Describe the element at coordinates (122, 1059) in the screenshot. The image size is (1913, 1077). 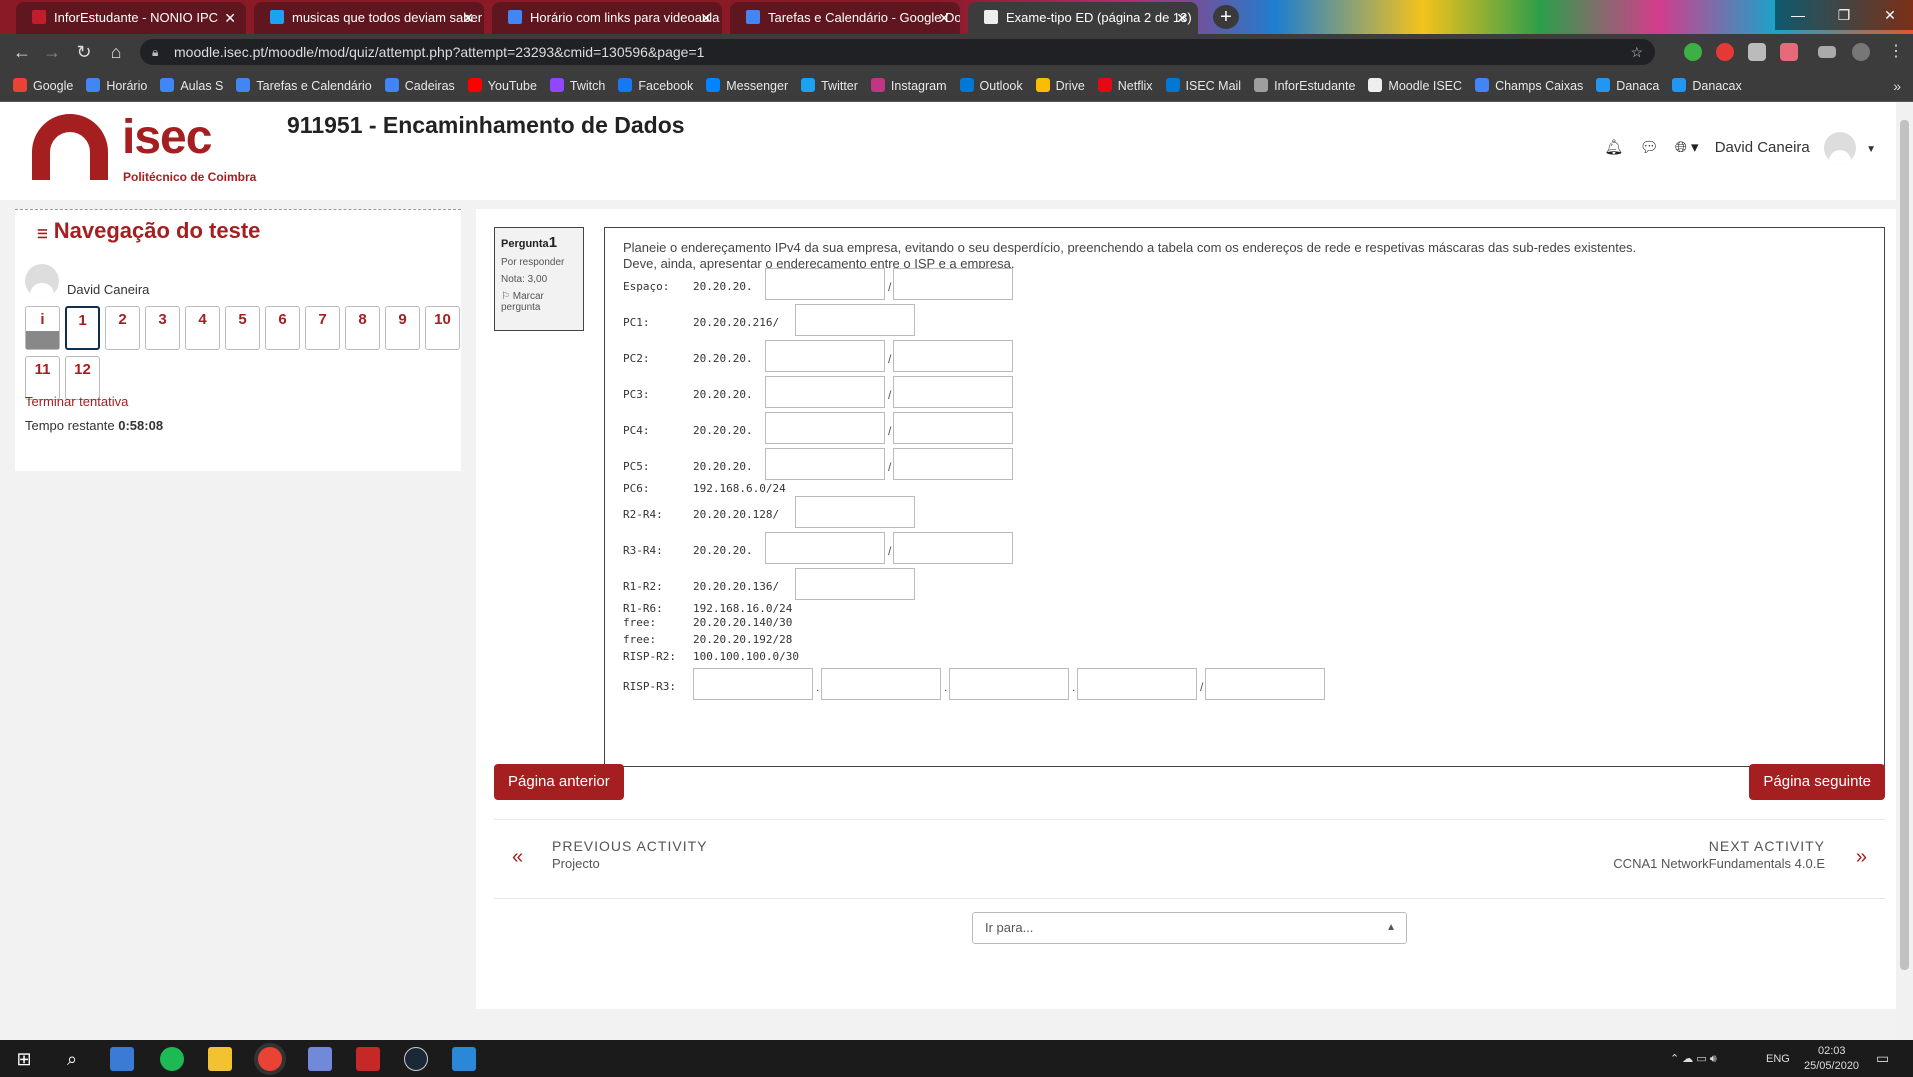
I see `calendar-app-icon` at that location.